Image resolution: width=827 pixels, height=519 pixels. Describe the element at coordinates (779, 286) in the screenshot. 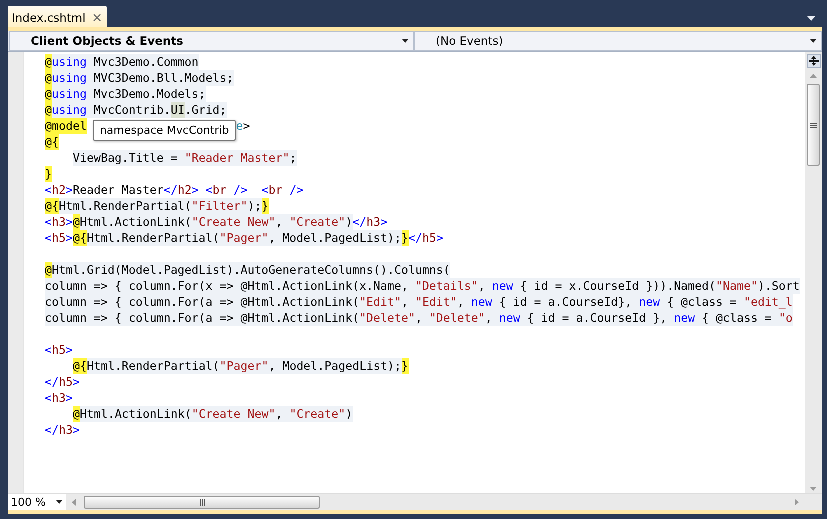

I see `code-text: ).Sort` at that location.